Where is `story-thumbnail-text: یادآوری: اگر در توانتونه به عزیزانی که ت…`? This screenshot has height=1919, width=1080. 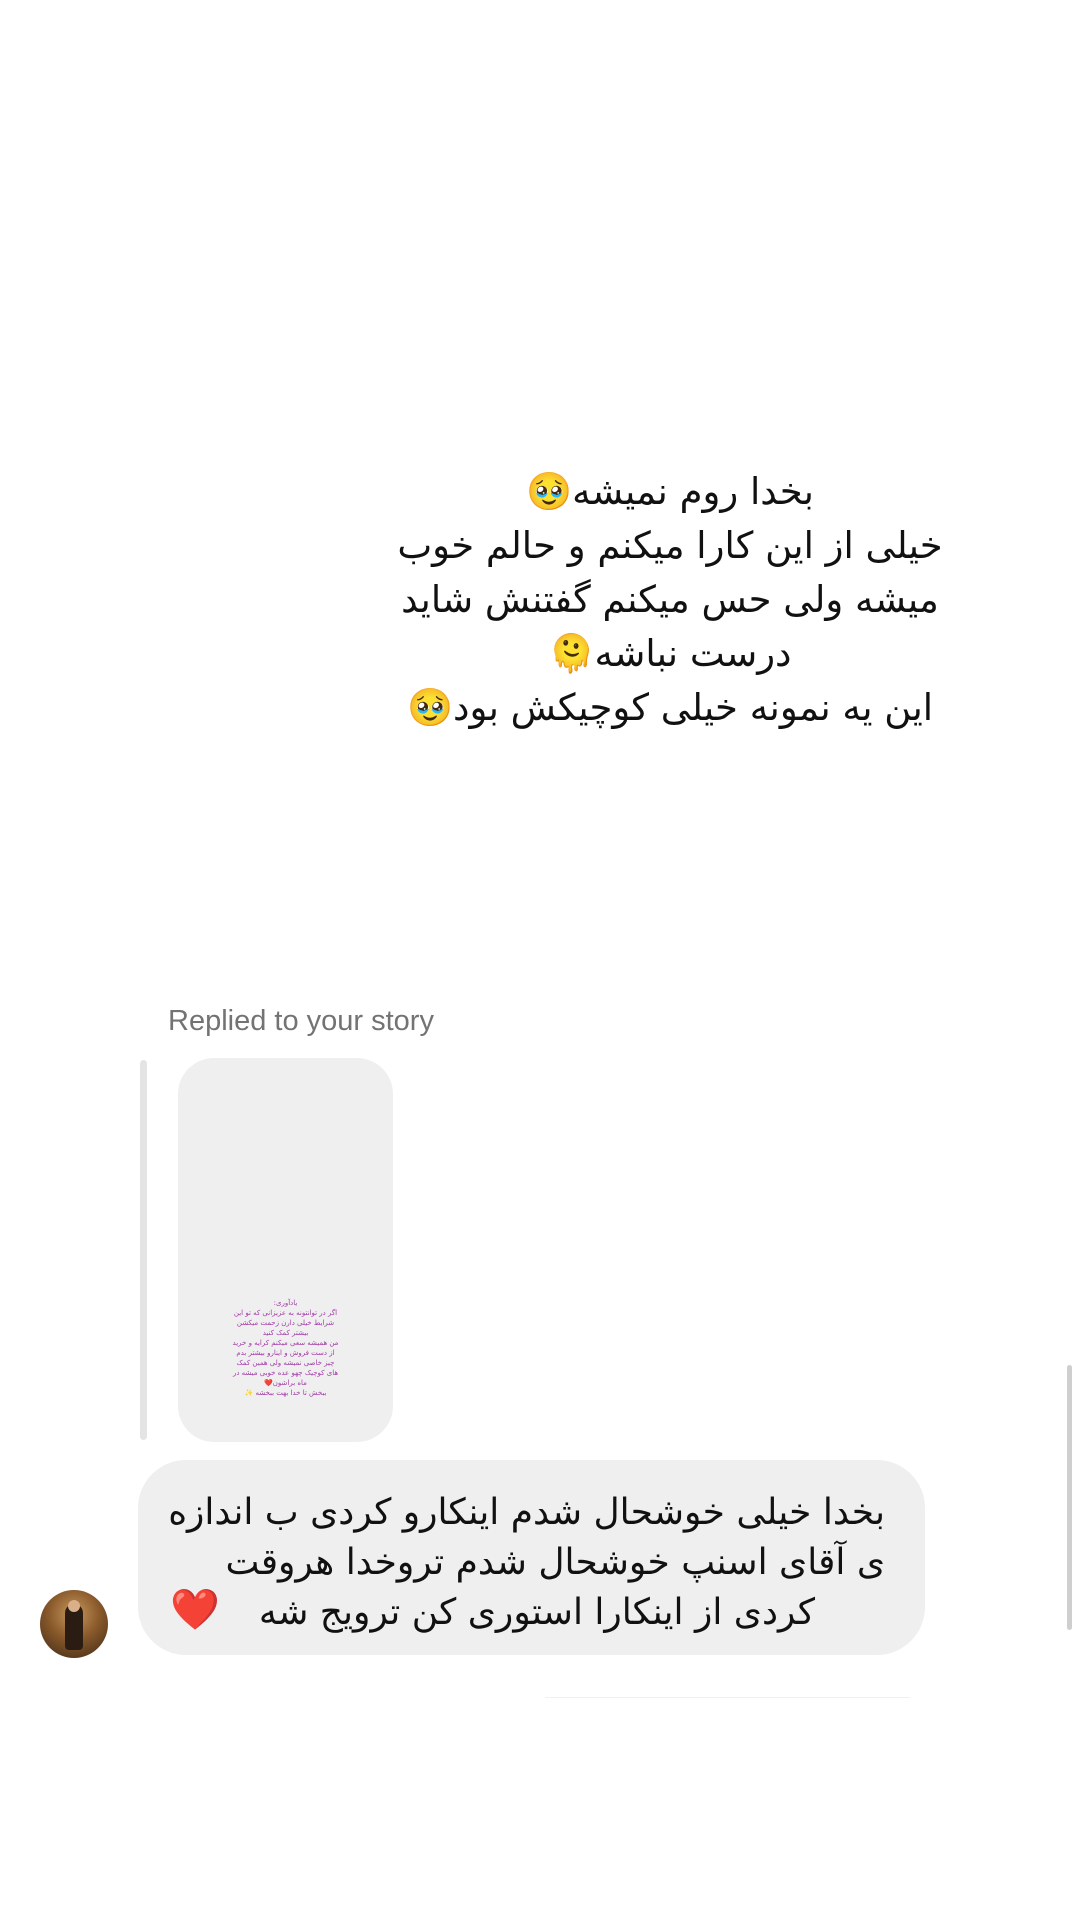 story-thumbnail-text: یادآوری: اگر در توانتونه به عزیزانی که ت… is located at coordinates (285, 1348).